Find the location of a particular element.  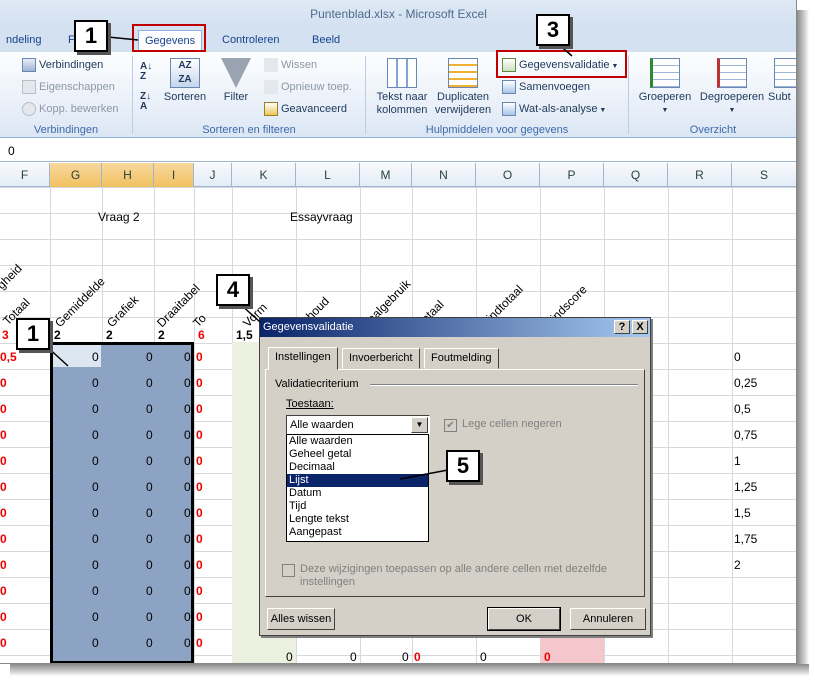

callout-step-4: 4 is located at coordinates (233, 290).